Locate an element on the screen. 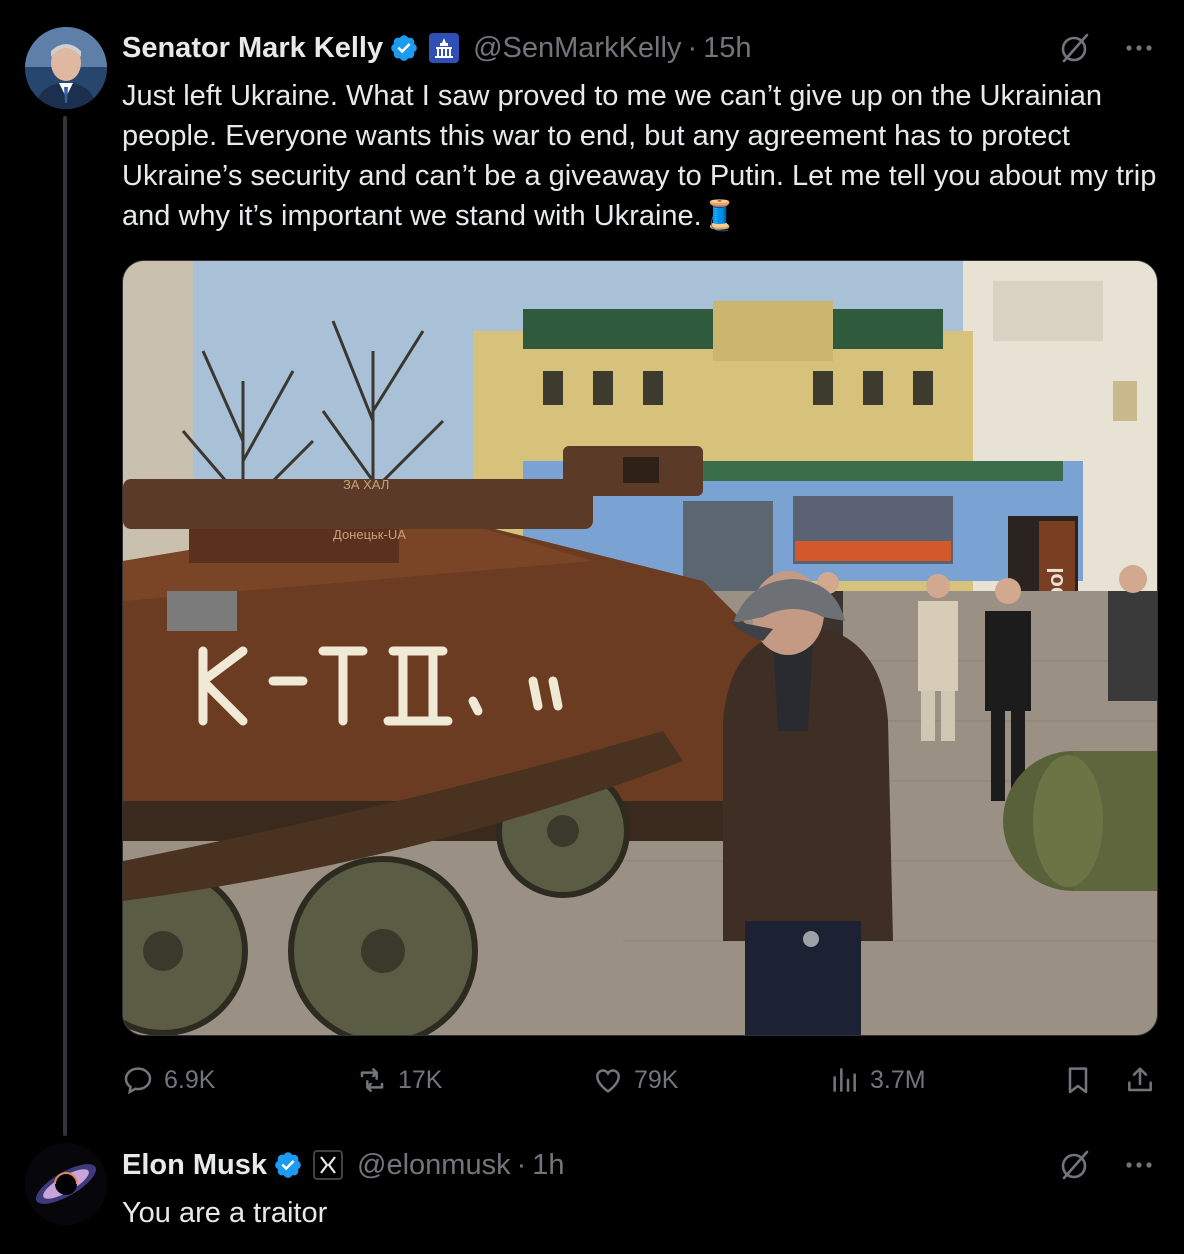 This screenshot has width=1184, height=1254. tank-marking-2: Донецьк-UA is located at coordinates (369, 534).